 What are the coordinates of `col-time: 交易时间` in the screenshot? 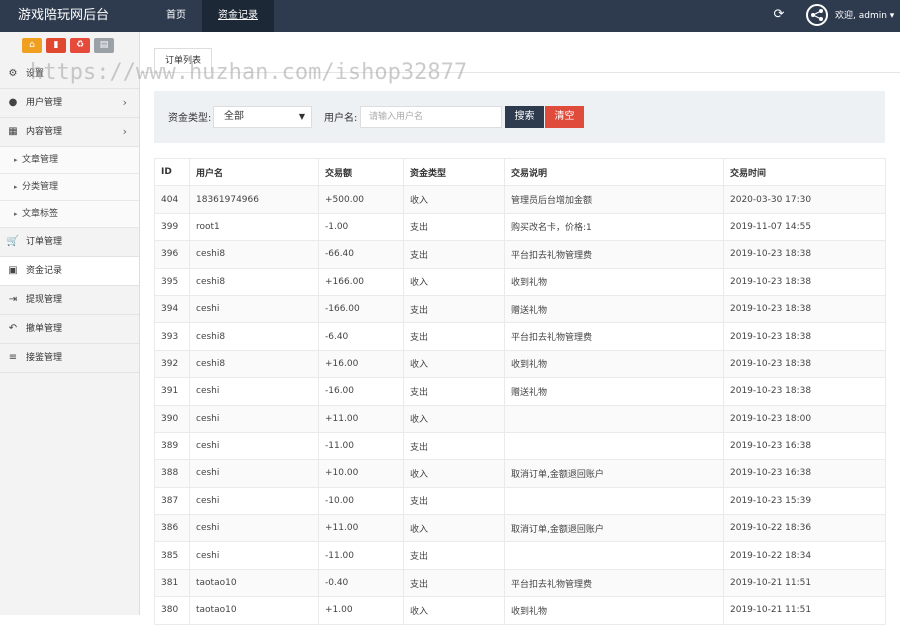 It's located at (804, 172).